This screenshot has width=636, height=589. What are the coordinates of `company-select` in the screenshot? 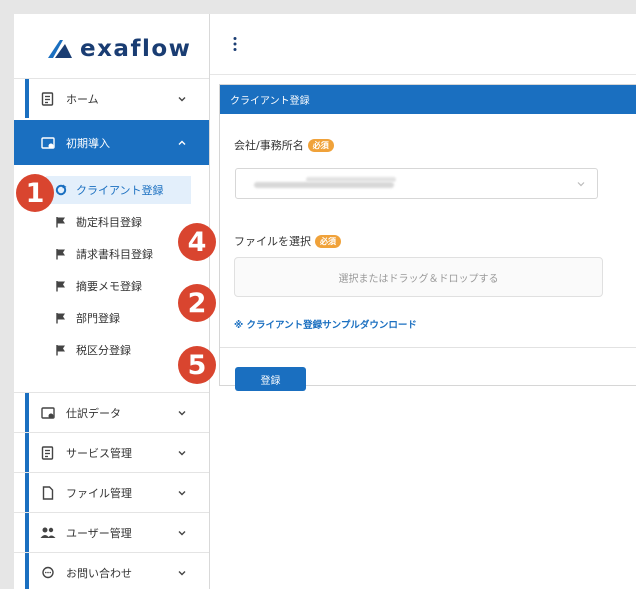 It's located at (416, 183).